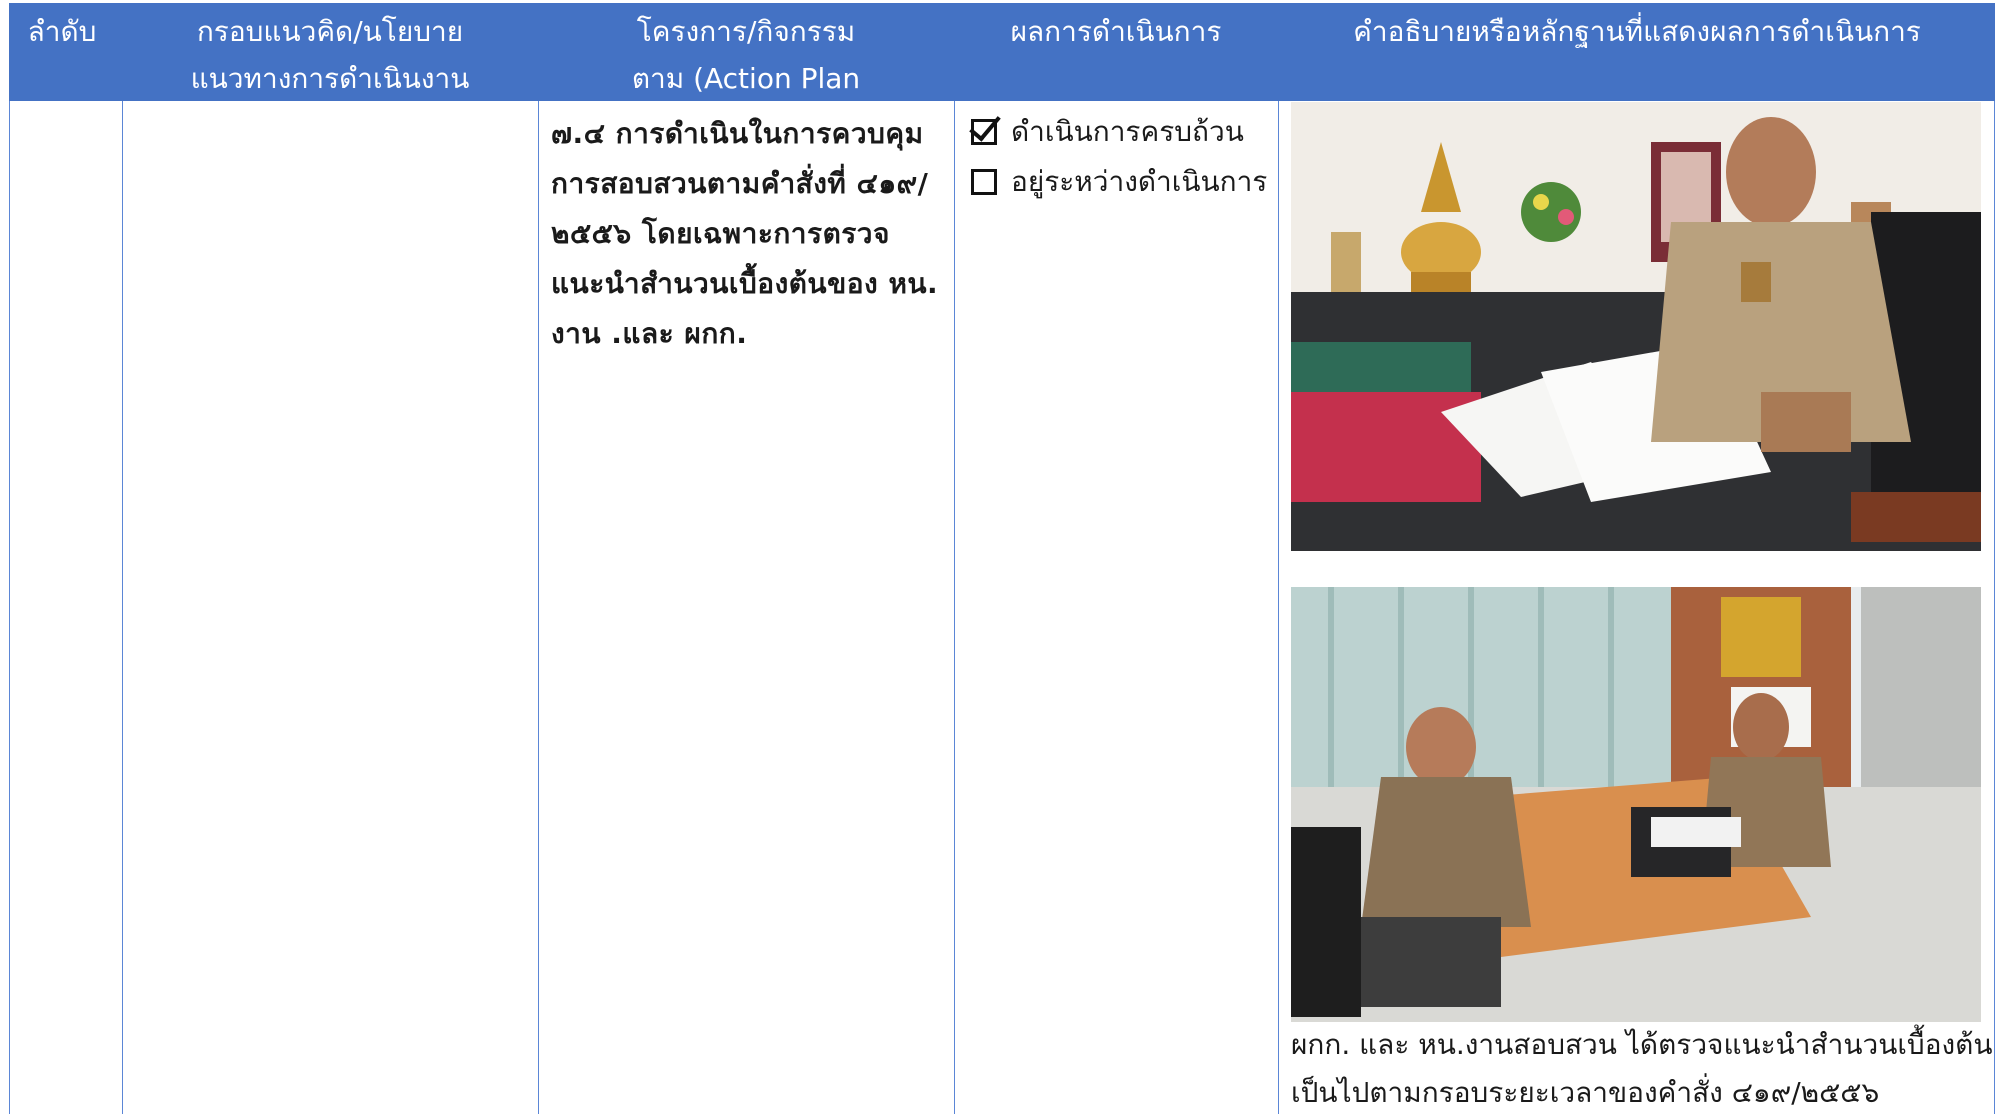 The image size is (2000, 1114). I want to click on header-result-label: ผลการดำเนินการ, so click(1116, 31).